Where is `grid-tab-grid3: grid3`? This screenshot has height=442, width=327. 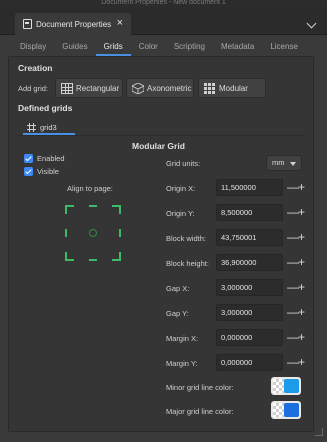 grid-tab-grid3: grid3 is located at coordinates (49, 127).